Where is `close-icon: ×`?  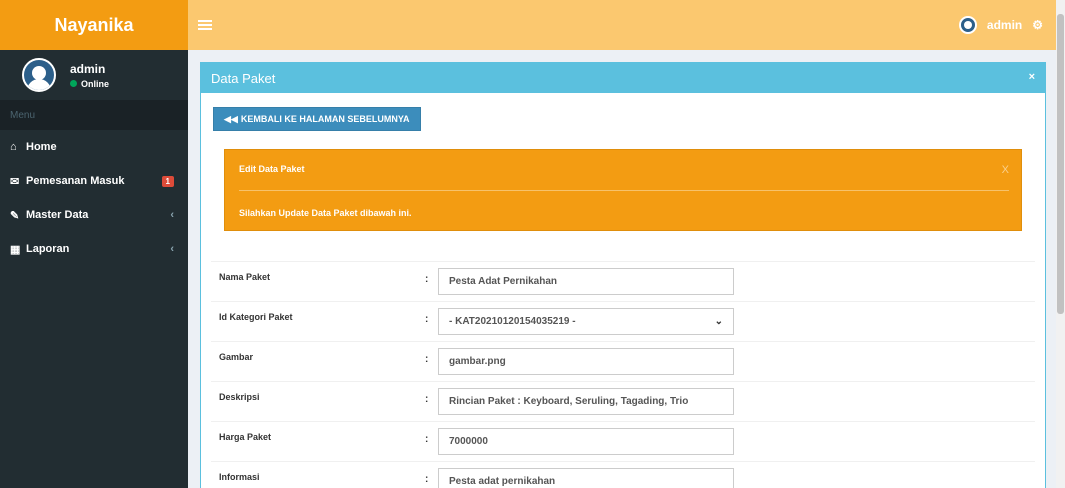
close-icon: × is located at coordinates (1032, 77).